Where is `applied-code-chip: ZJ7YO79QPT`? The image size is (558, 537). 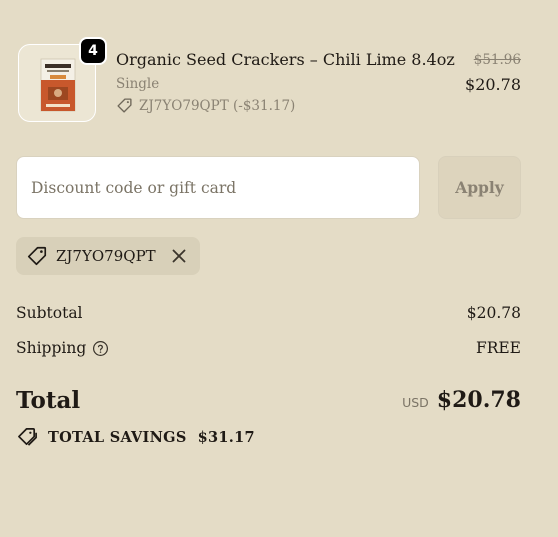
applied-code-chip: ZJ7YO79QPT is located at coordinates (108, 256).